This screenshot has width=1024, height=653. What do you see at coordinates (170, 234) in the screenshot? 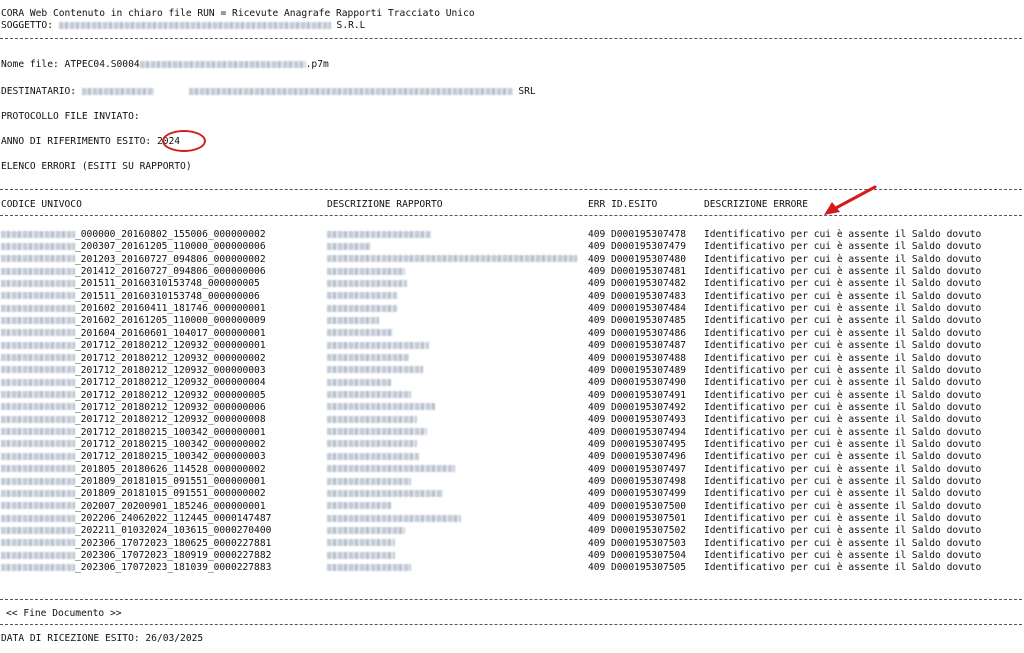
I see `code-text: _000000_20160802_155006_000000002` at bounding box center [170, 234].